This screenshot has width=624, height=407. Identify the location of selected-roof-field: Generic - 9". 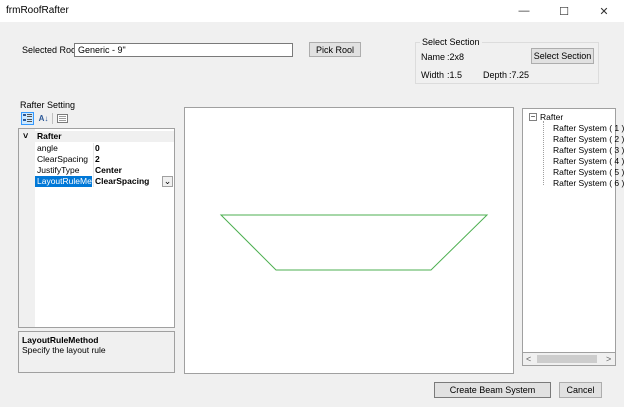
(183, 50).